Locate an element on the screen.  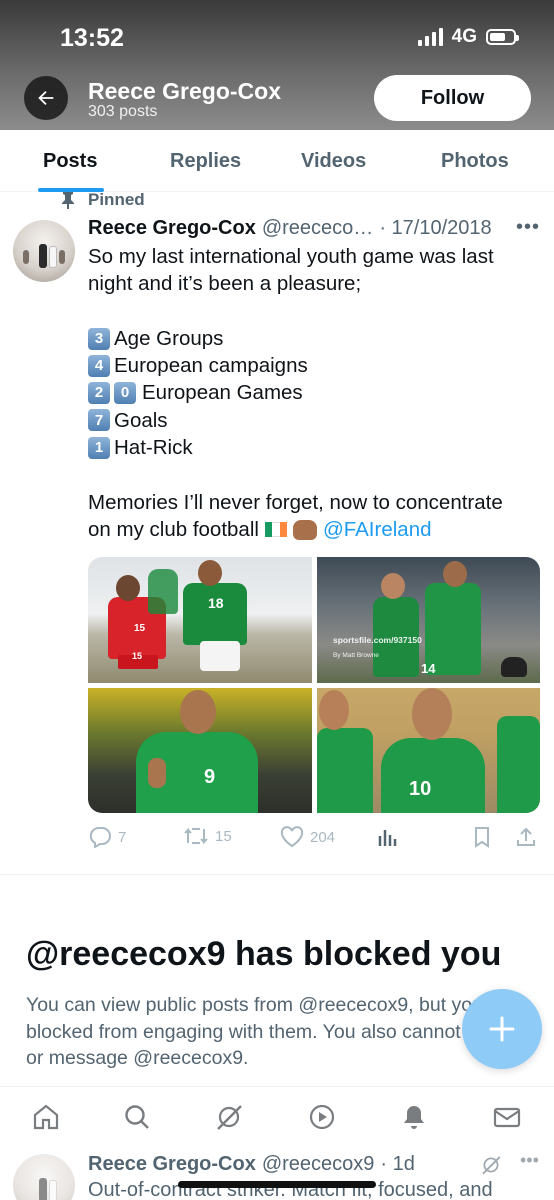
notifications-bell-icon is located at coordinates (414, 1117).